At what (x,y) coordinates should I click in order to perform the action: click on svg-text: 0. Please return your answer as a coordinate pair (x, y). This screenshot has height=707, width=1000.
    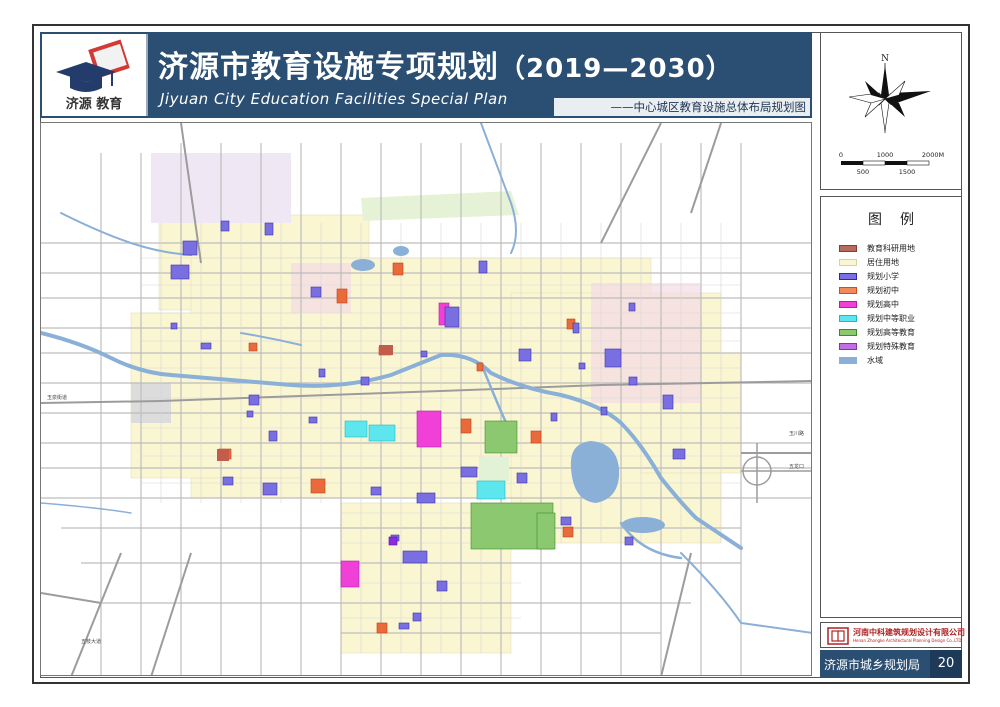
    Looking at the image, I should click on (841, 155).